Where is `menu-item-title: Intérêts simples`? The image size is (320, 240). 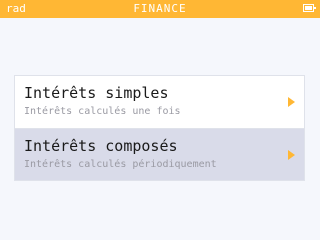
menu-item-title: Intérêts simples is located at coordinates (96, 93).